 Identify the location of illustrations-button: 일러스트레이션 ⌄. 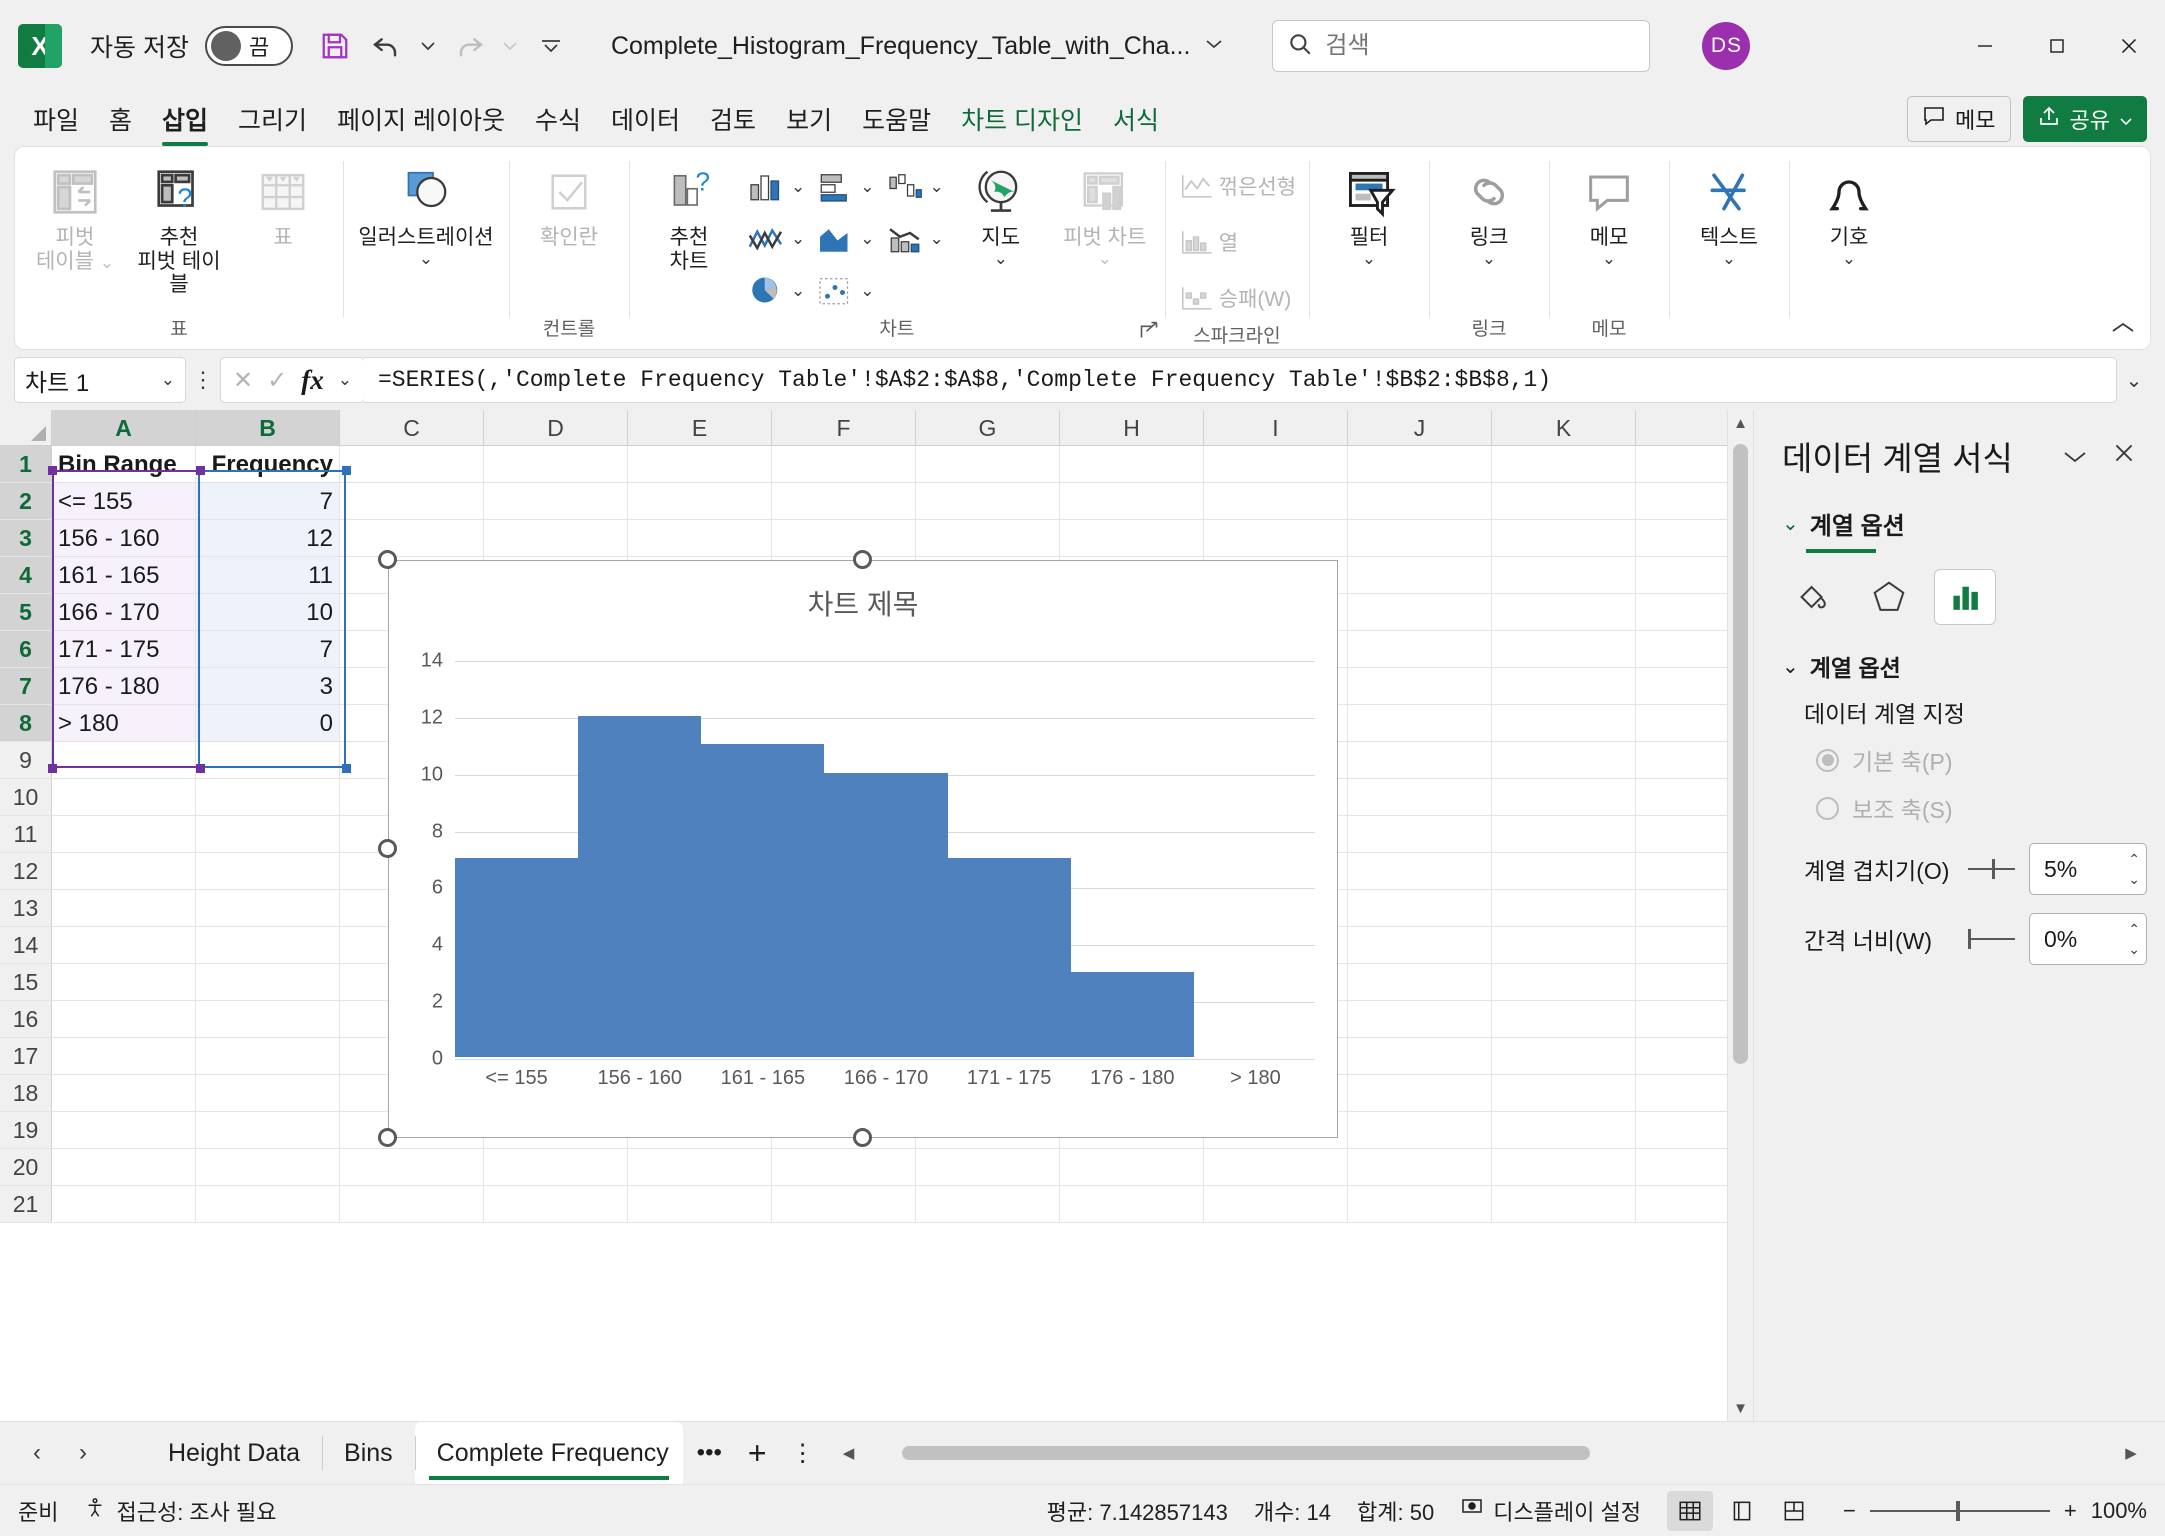
(426, 211).